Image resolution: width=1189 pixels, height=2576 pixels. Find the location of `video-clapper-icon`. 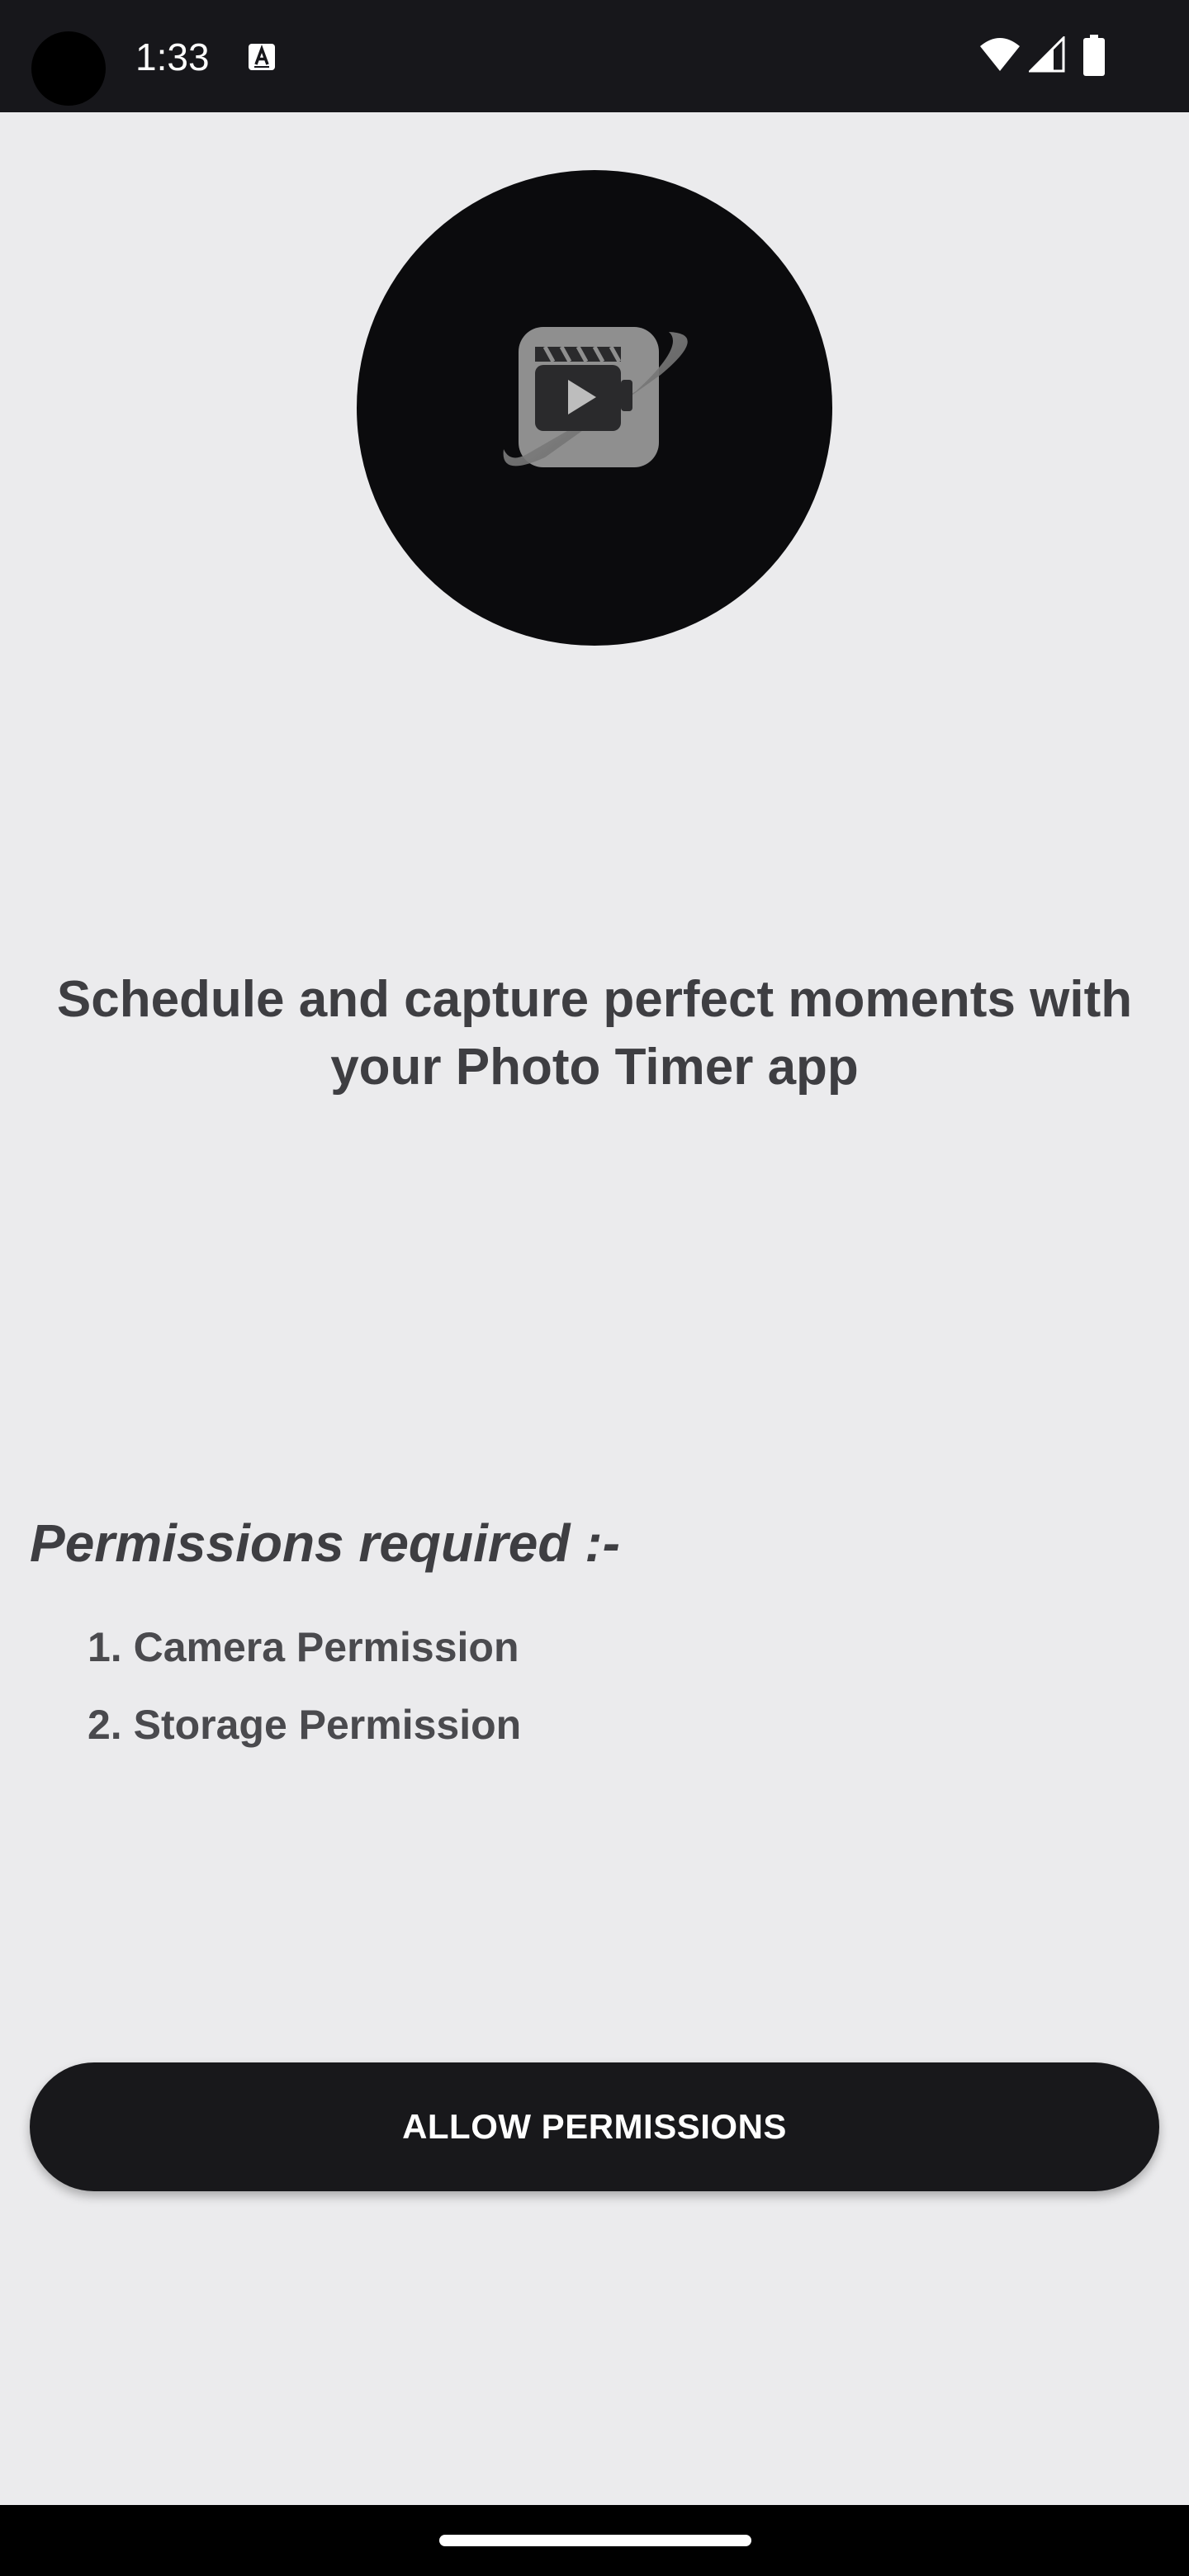

video-clapper-icon is located at coordinates (595, 397).